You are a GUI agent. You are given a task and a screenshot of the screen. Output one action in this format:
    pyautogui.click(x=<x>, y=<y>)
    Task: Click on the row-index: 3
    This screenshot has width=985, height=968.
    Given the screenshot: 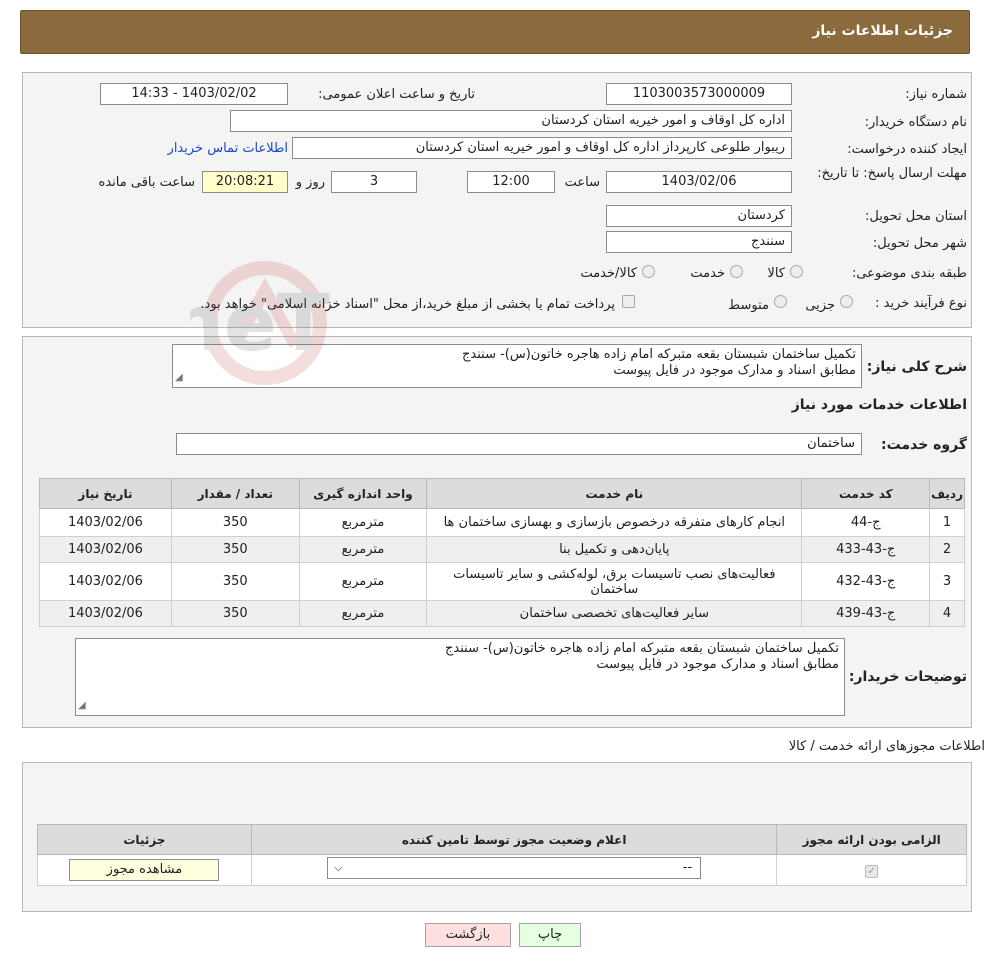 What is the action you would take?
    pyautogui.click(x=947, y=581)
    